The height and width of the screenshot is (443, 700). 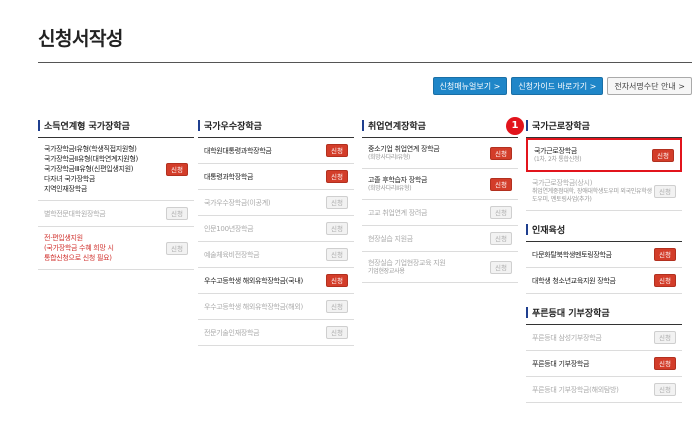 I want to click on scholarship-name: 예술체육비전장학금, so click(x=232, y=255).